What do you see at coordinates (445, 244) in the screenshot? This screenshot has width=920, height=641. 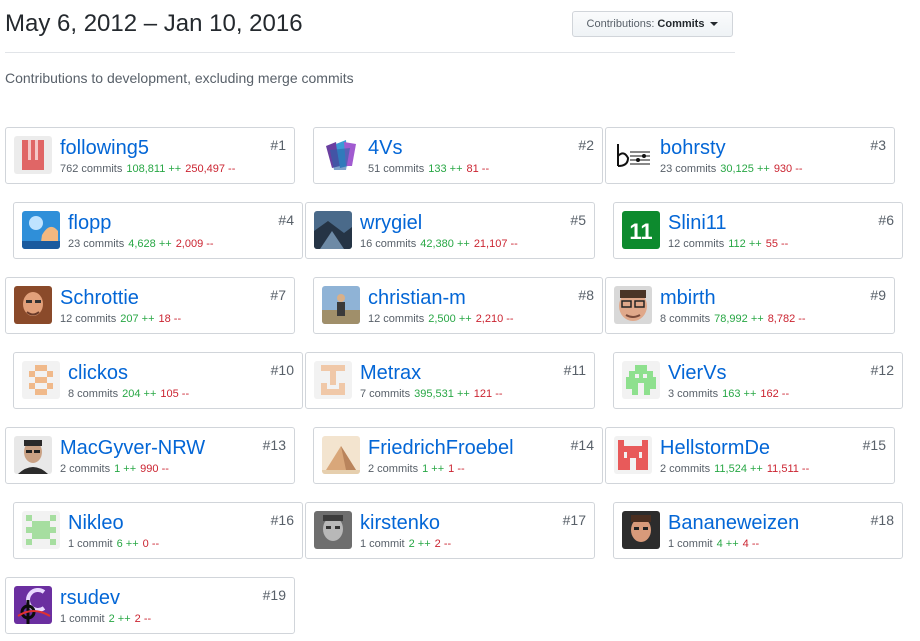 I see `additions: 42,380 ++` at bounding box center [445, 244].